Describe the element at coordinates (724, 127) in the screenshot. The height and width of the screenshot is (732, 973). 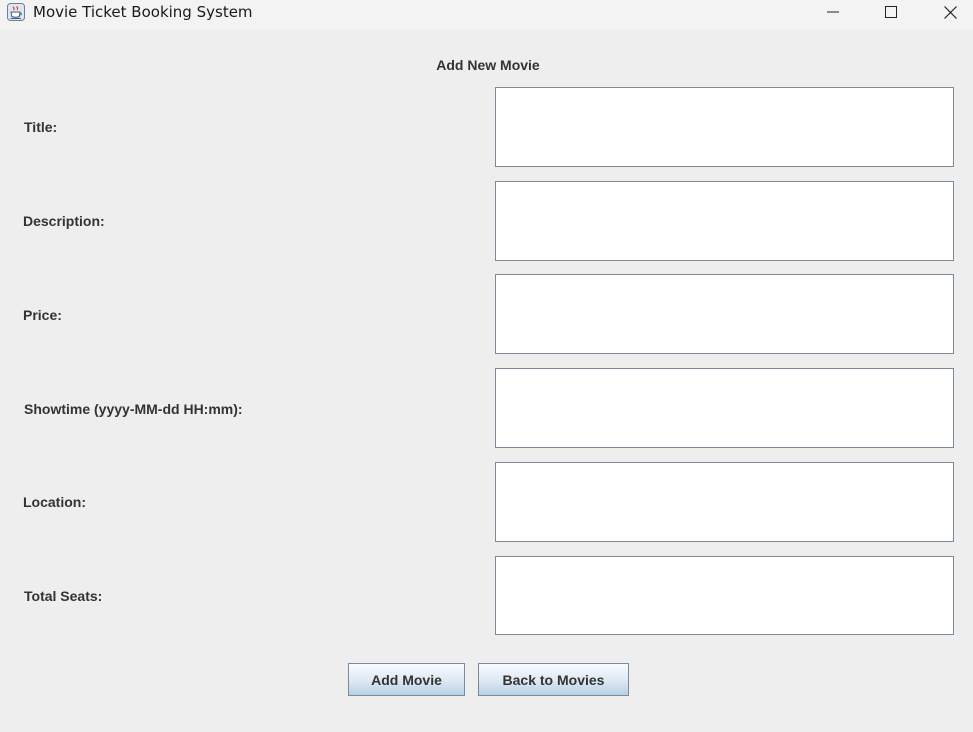
I see `title-input` at that location.